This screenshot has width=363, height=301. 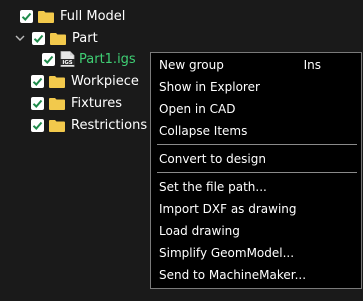 I want to click on svg-text: IGS, so click(x=67, y=63).